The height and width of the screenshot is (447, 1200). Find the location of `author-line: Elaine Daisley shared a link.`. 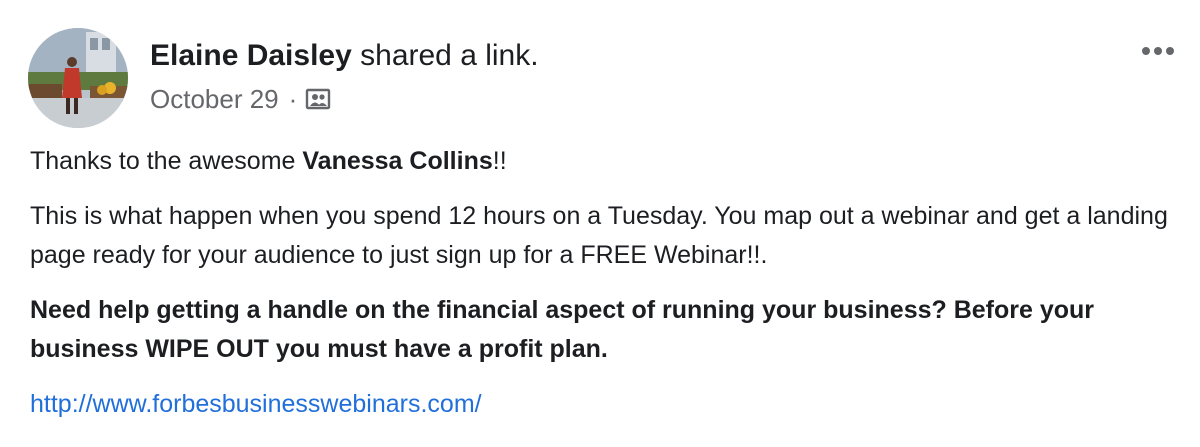

author-line: Elaine Daisley shared a link. is located at coordinates (344, 56).